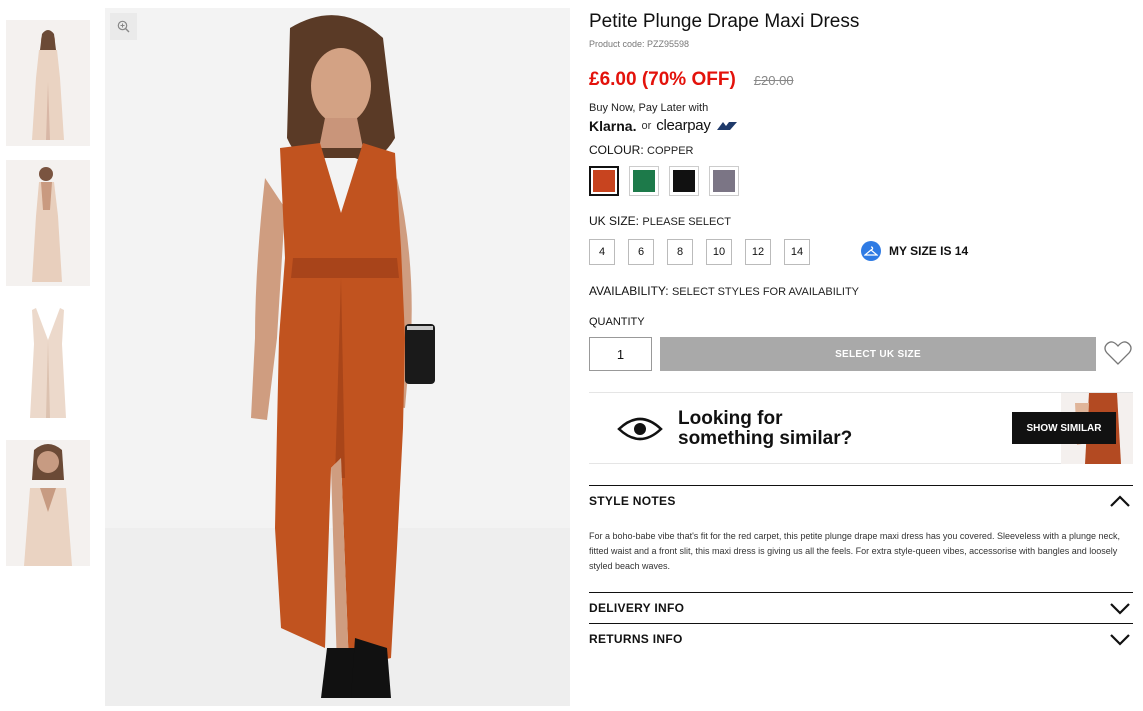 The image size is (1143, 711). I want to click on bnpl-logos: Klarna. or clearpay, so click(663, 125).